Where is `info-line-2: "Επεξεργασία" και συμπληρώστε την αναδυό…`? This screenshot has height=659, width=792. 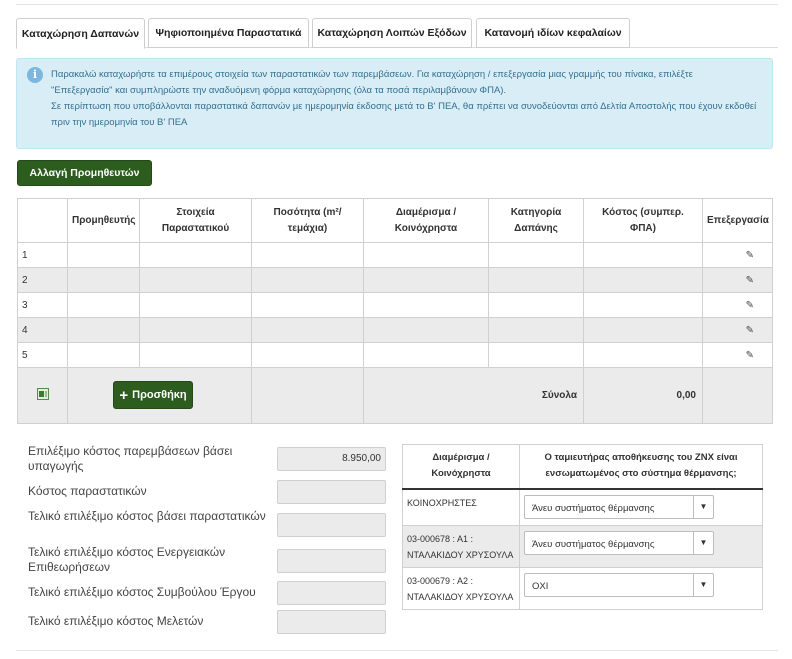 info-line-2: "Επεξεργασία" και συμπληρώστε την αναδυό… is located at coordinates (279, 90).